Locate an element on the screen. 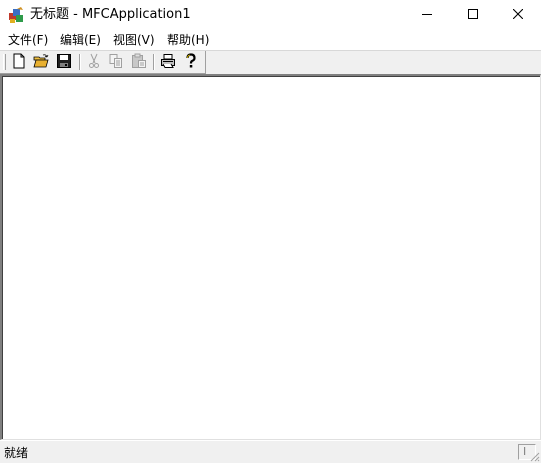  menu-edit: 编辑(E) is located at coordinates (80, 40).